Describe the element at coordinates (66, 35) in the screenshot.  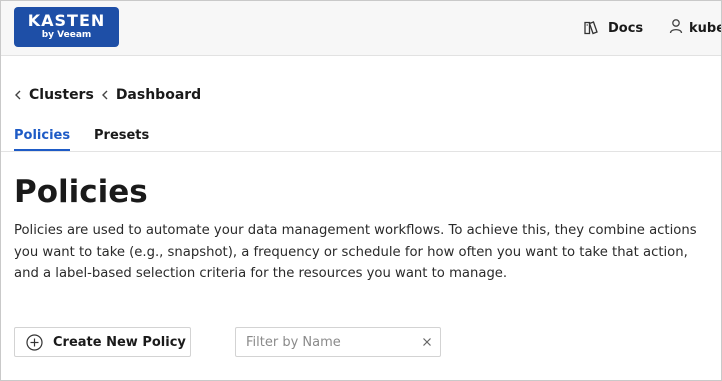
I see `logo-tagline: by Veeam` at that location.